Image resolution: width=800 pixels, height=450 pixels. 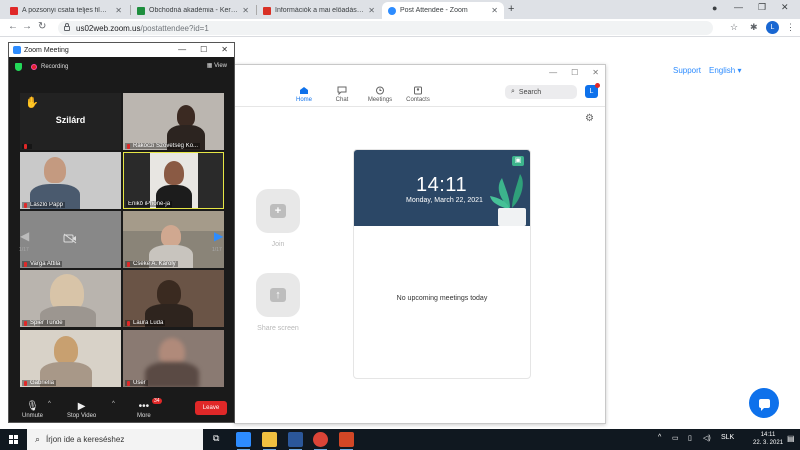 What do you see at coordinates (70, 239) in the screenshot?
I see `participant-tile: Varga Attila` at bounding box center [70, 239].